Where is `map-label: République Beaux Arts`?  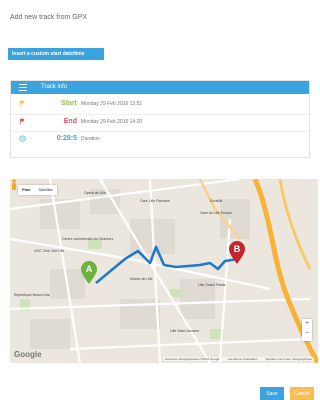 map-label: République Beaux Arts is located at coordinates (32, 295).